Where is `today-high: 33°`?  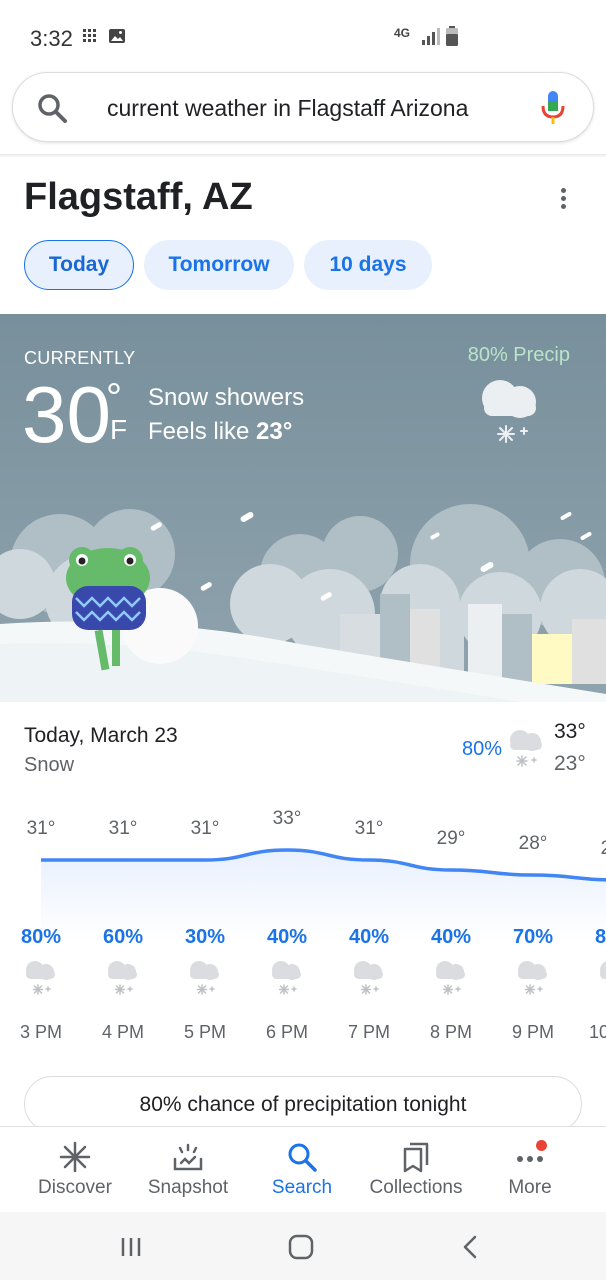 today-high: 33° is located at coordinates (570, 731).